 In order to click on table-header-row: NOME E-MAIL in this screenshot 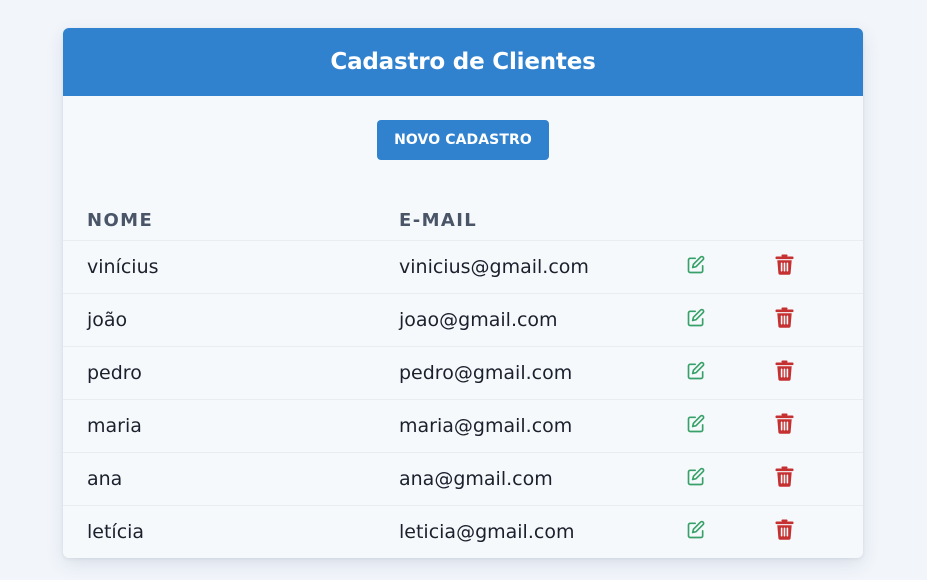, I will do `click(463, 224)`.